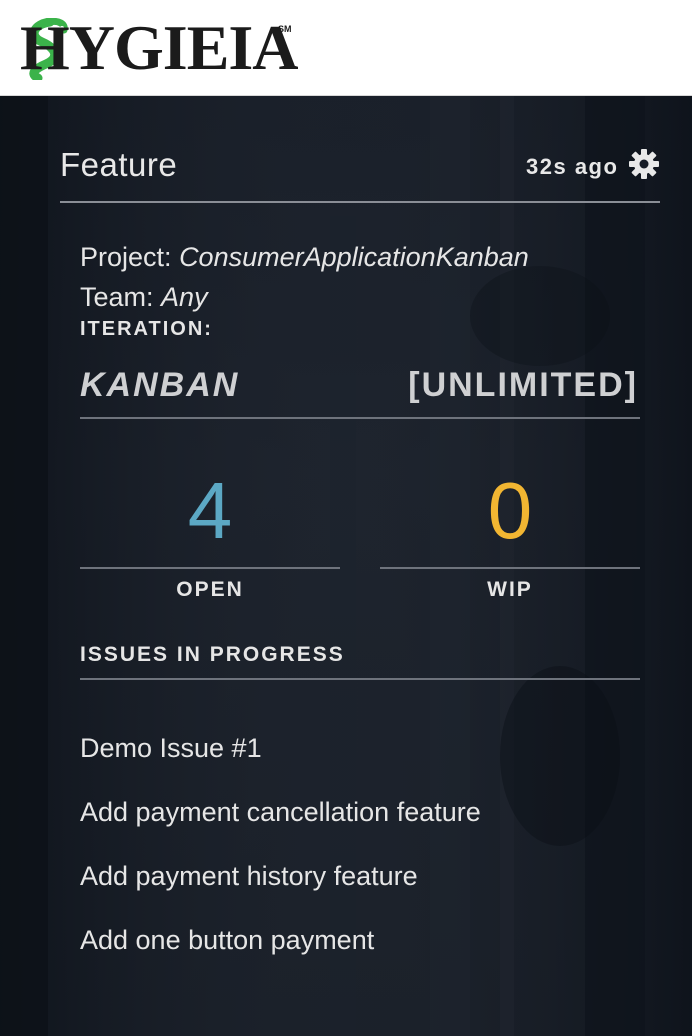  Describe the element at coordinates (210, 568) in the screenshot. I see `open-divider` at that location.